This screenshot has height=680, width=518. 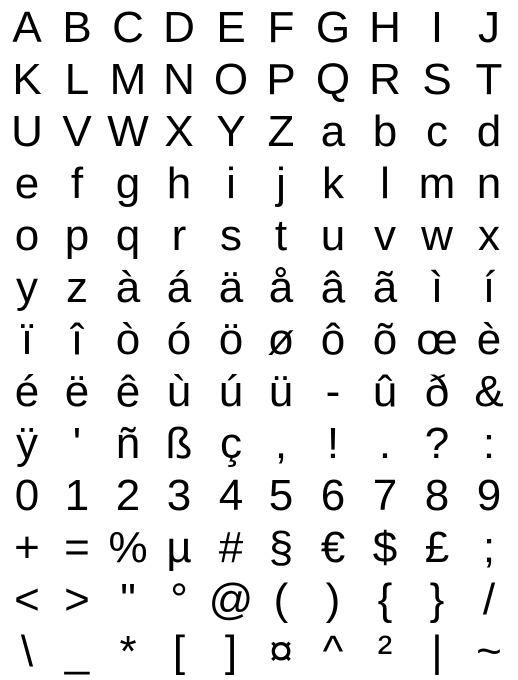 What do you see at coordinates (231, 235) in the screenshot?
I see `glyph-cell: s` at bounding box center [231, 235].